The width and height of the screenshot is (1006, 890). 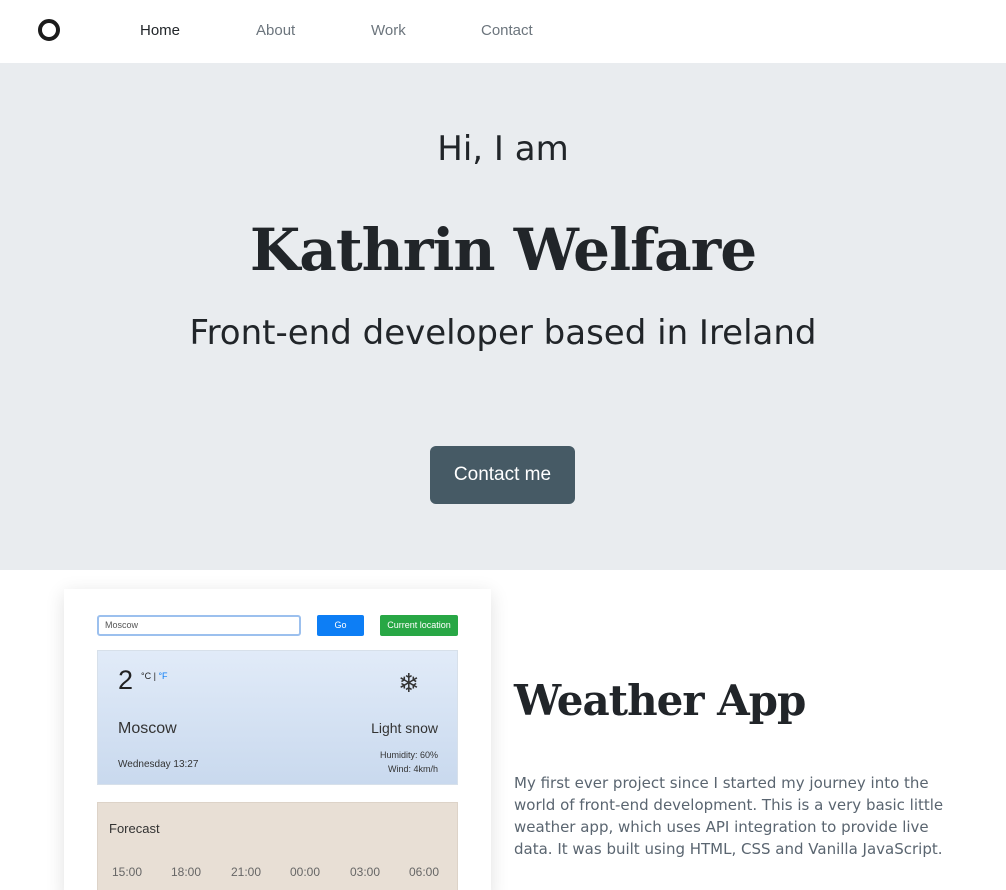 What do you see at coordinates (412, 769) in the screenshot?
I see `weather-wind: Wind: 4km/h` at bounding box center [412, 769].